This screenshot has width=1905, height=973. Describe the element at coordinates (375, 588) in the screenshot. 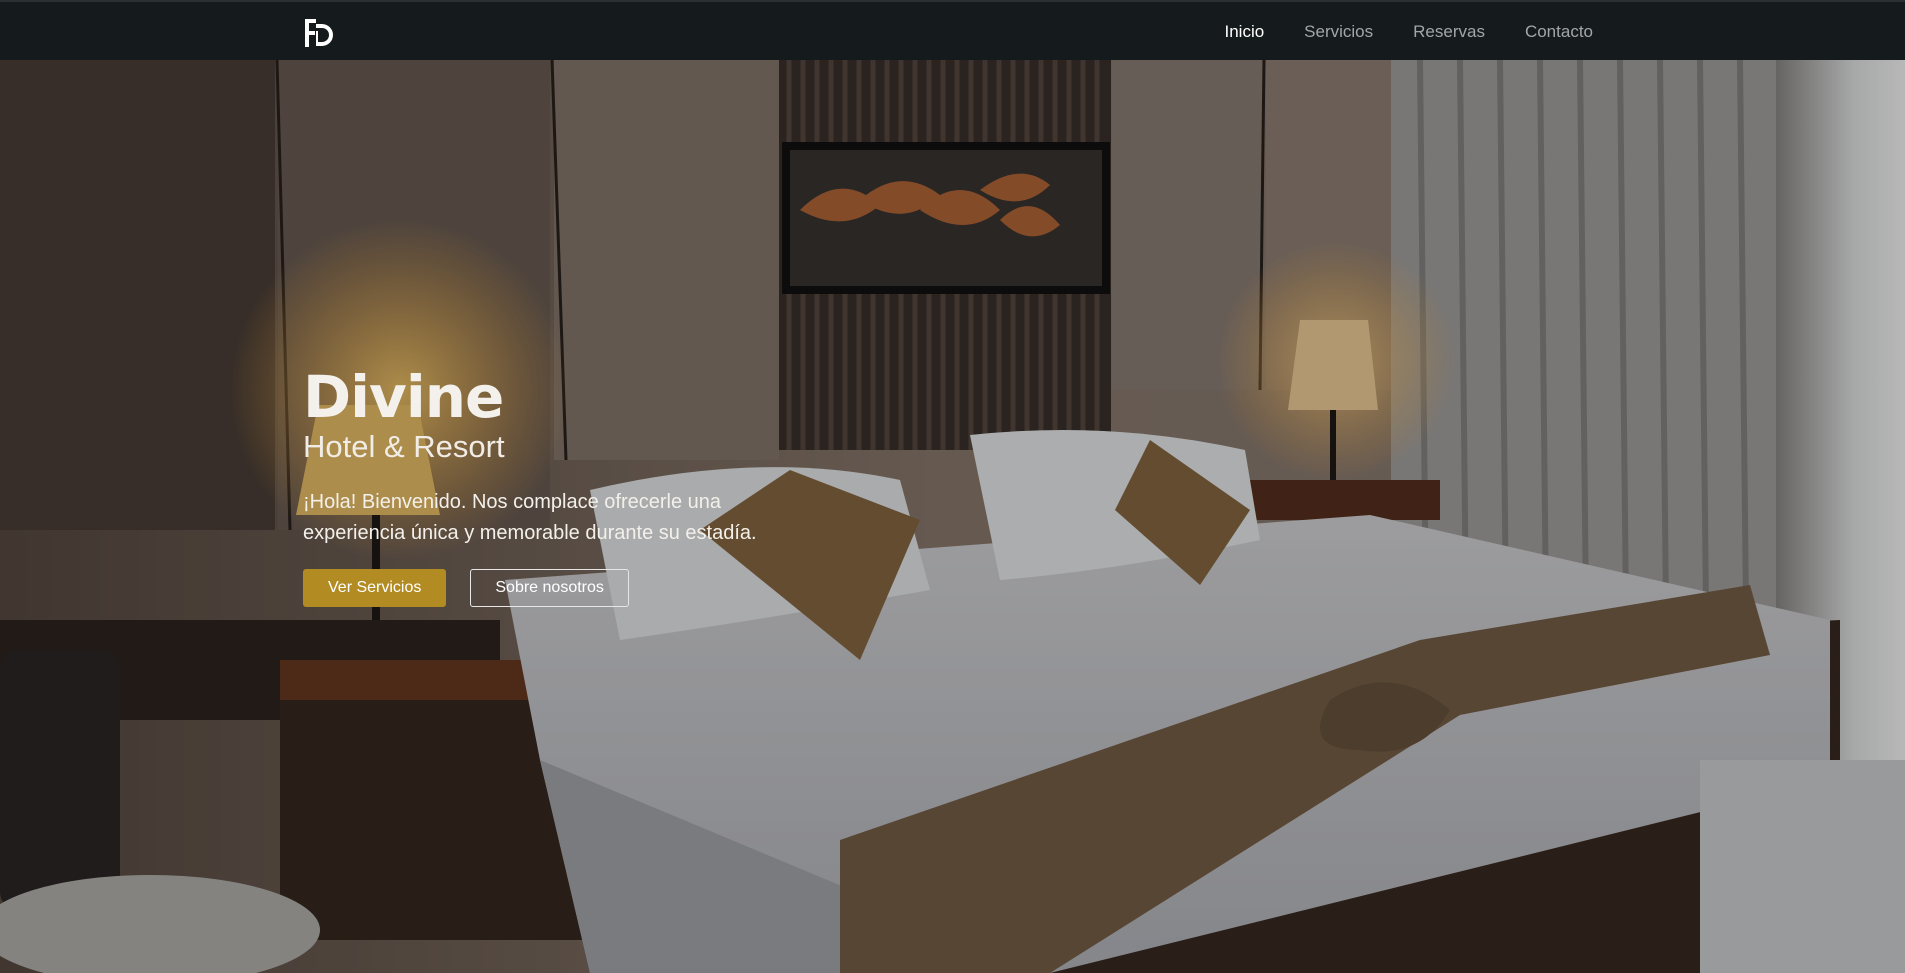

I see `ver-servicios-button: Ver Servicios` at that location.